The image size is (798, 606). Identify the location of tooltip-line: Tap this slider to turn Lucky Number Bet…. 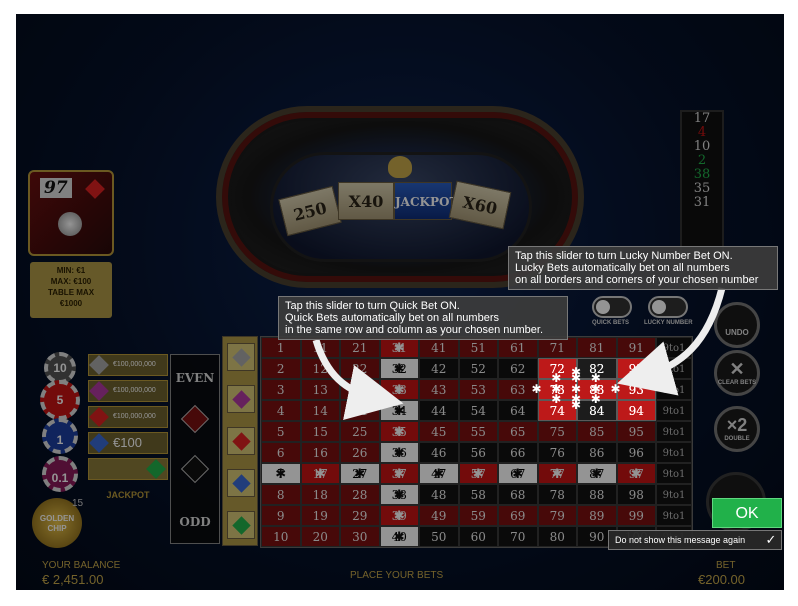
(624, 256).